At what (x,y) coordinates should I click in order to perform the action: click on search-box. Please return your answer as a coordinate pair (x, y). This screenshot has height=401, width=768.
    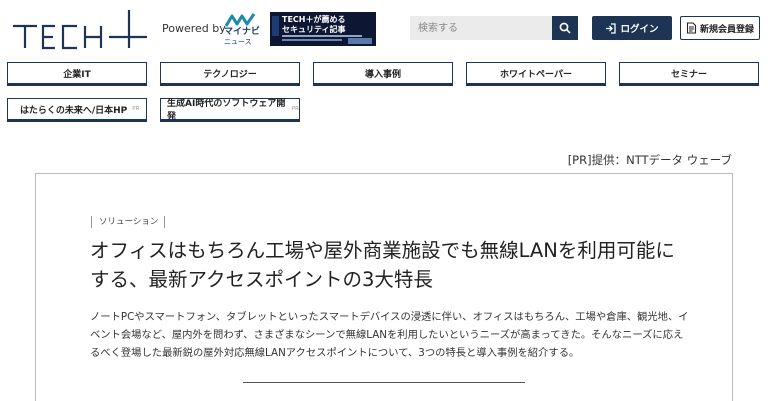
    Looking at the image, I should click on (494, 28).